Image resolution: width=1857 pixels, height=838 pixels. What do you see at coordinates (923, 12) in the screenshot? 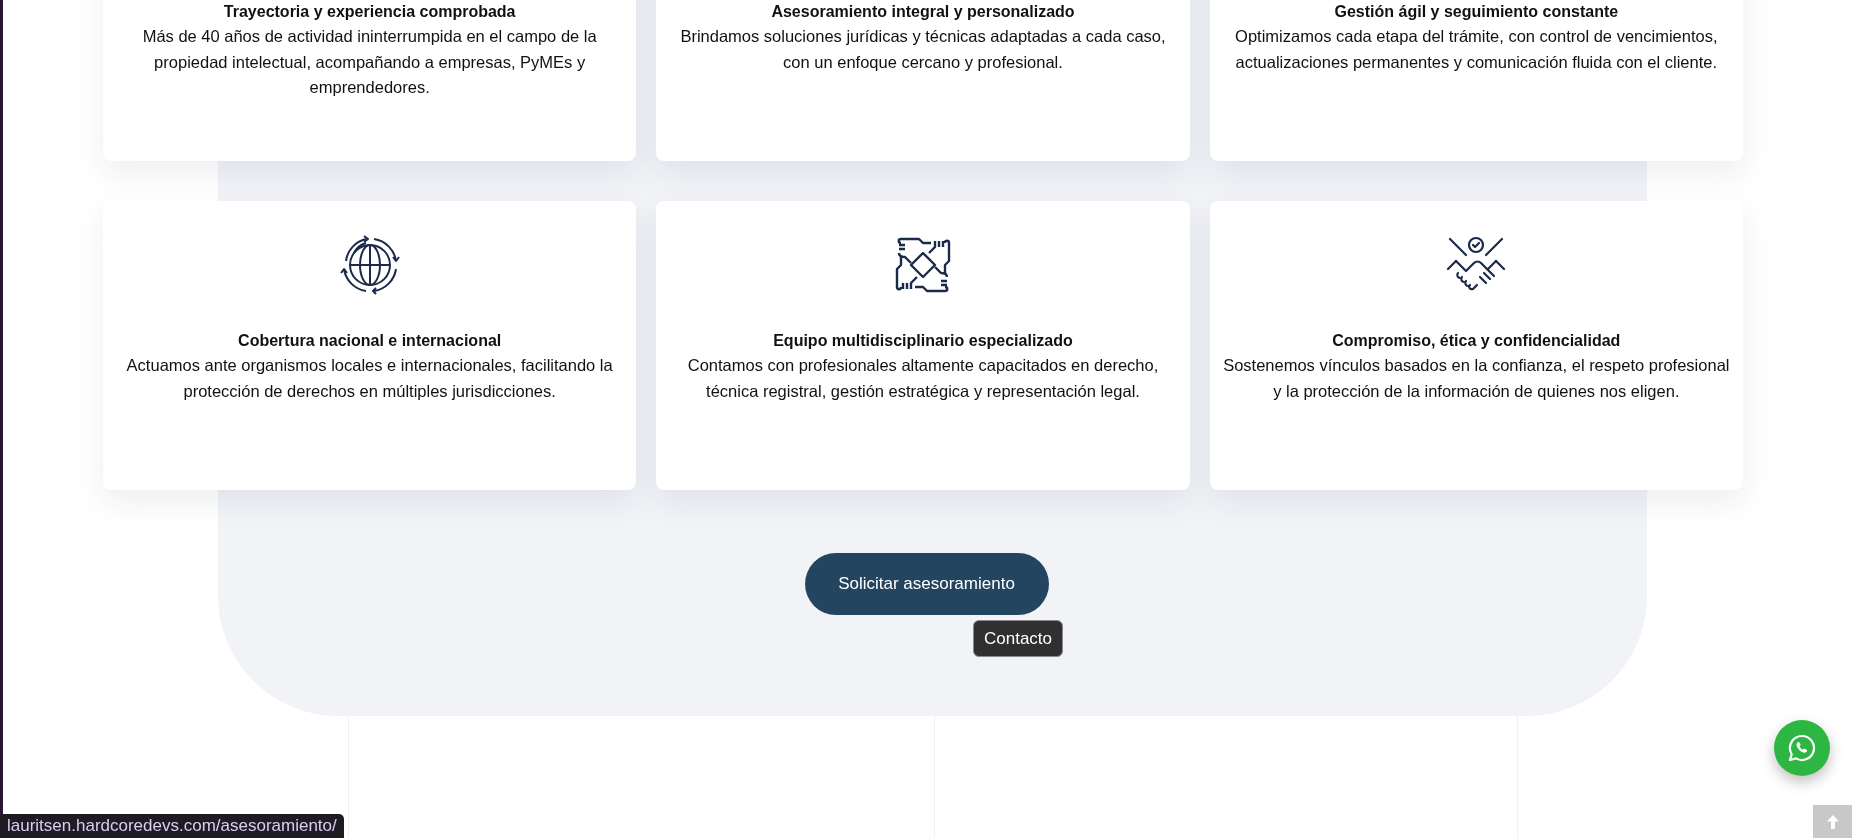
I see `card-title: Asesoramiento integral y personalizado` at bounding box center [923, 12].